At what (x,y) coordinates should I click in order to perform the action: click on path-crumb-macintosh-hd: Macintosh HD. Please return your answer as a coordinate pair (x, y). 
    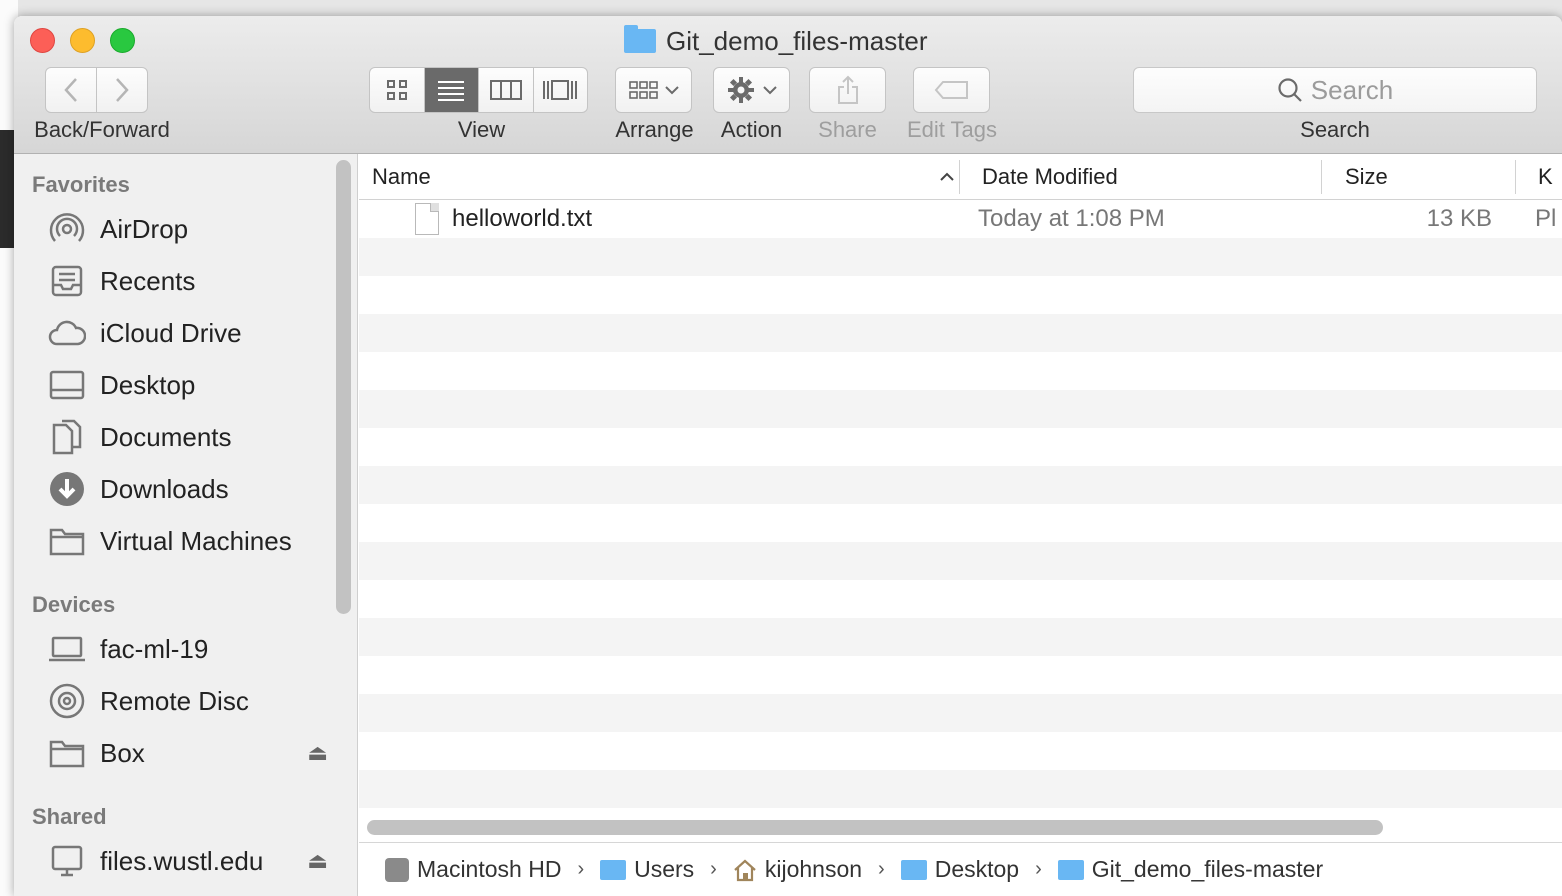
    Looking at the image, I should click on (473, 869).